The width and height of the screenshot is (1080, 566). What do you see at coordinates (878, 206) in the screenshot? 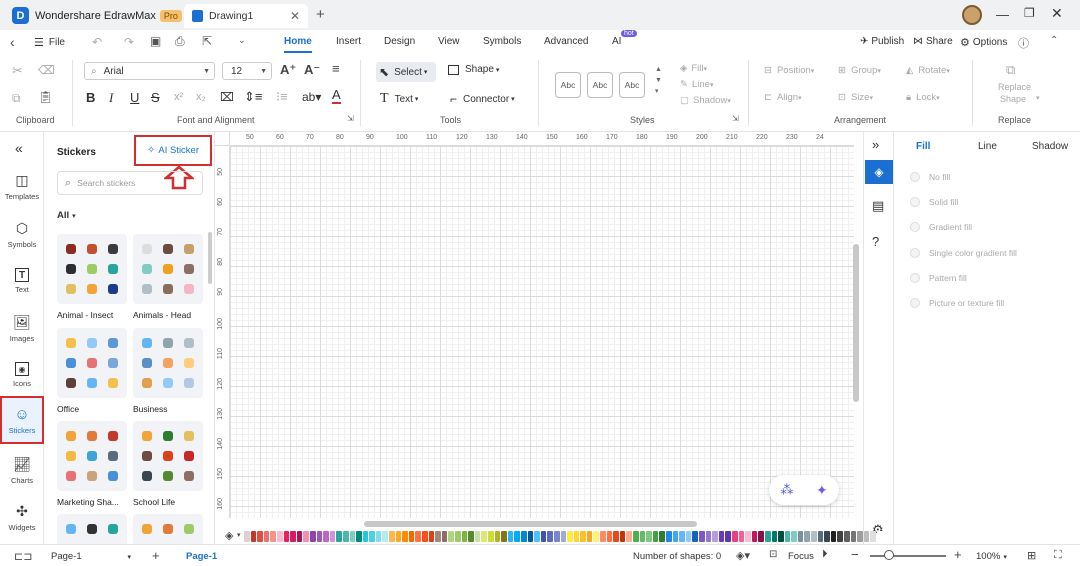
I see `page-icon: ▤` at bounding box center [878, 206].